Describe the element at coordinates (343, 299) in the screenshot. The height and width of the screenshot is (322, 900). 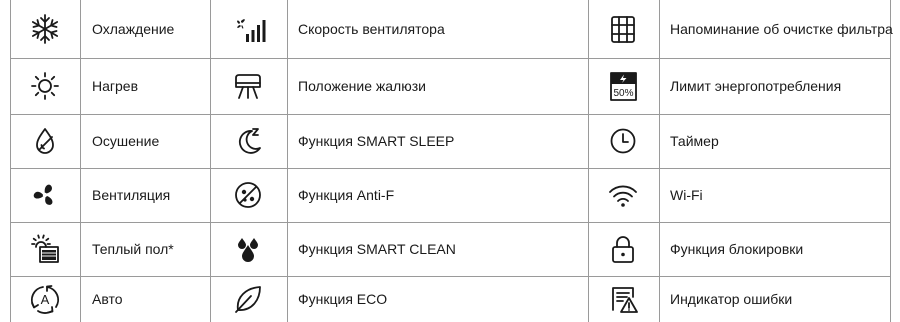
I see `feature-label: Функция ECO` at that location.